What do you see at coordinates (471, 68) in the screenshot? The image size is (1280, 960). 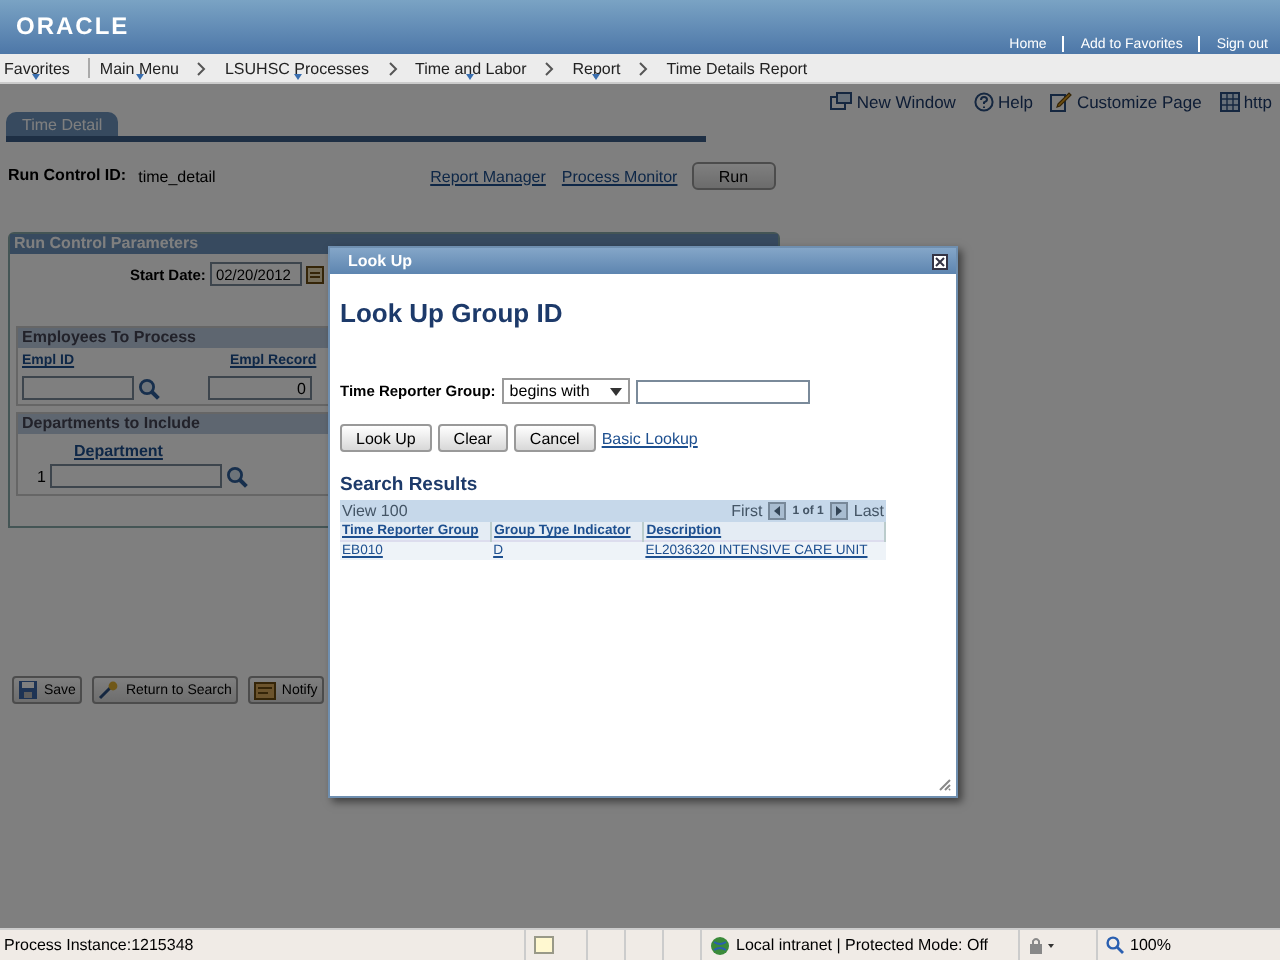 I see `breadcrumb-menu: Time and Labor` at bounding box center [471, 68].